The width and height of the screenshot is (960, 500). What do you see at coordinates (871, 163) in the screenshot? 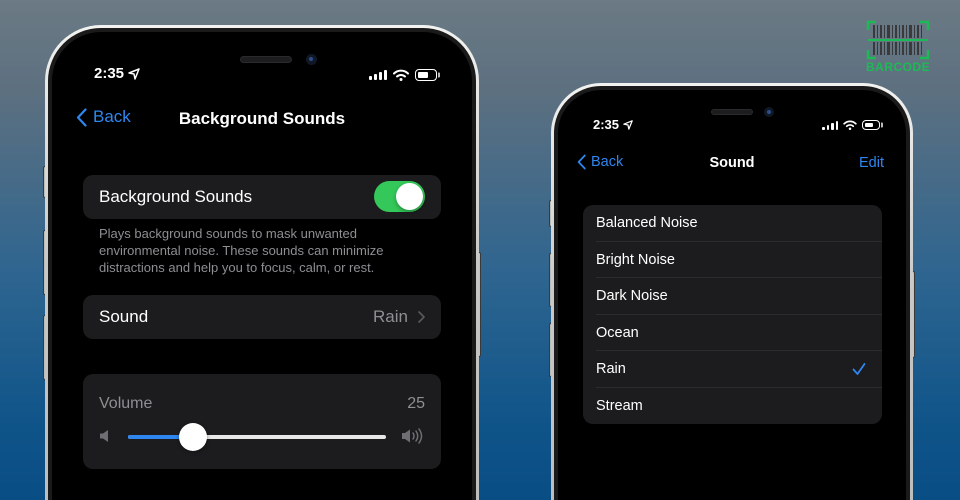
I see `edit-button: Edit` at bounding box center [871, 163].